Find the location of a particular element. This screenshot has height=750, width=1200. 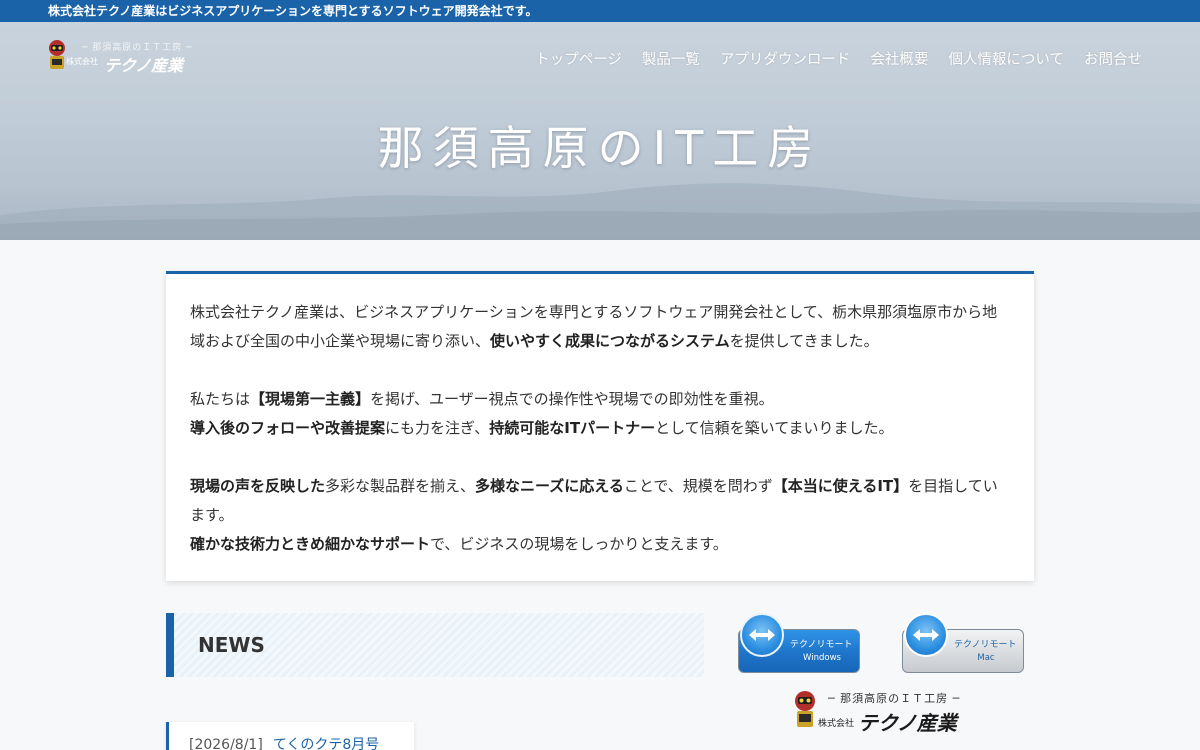

news-item: [2026/8/1] てくのクテ8月号 is located at coordinates (290, 736).